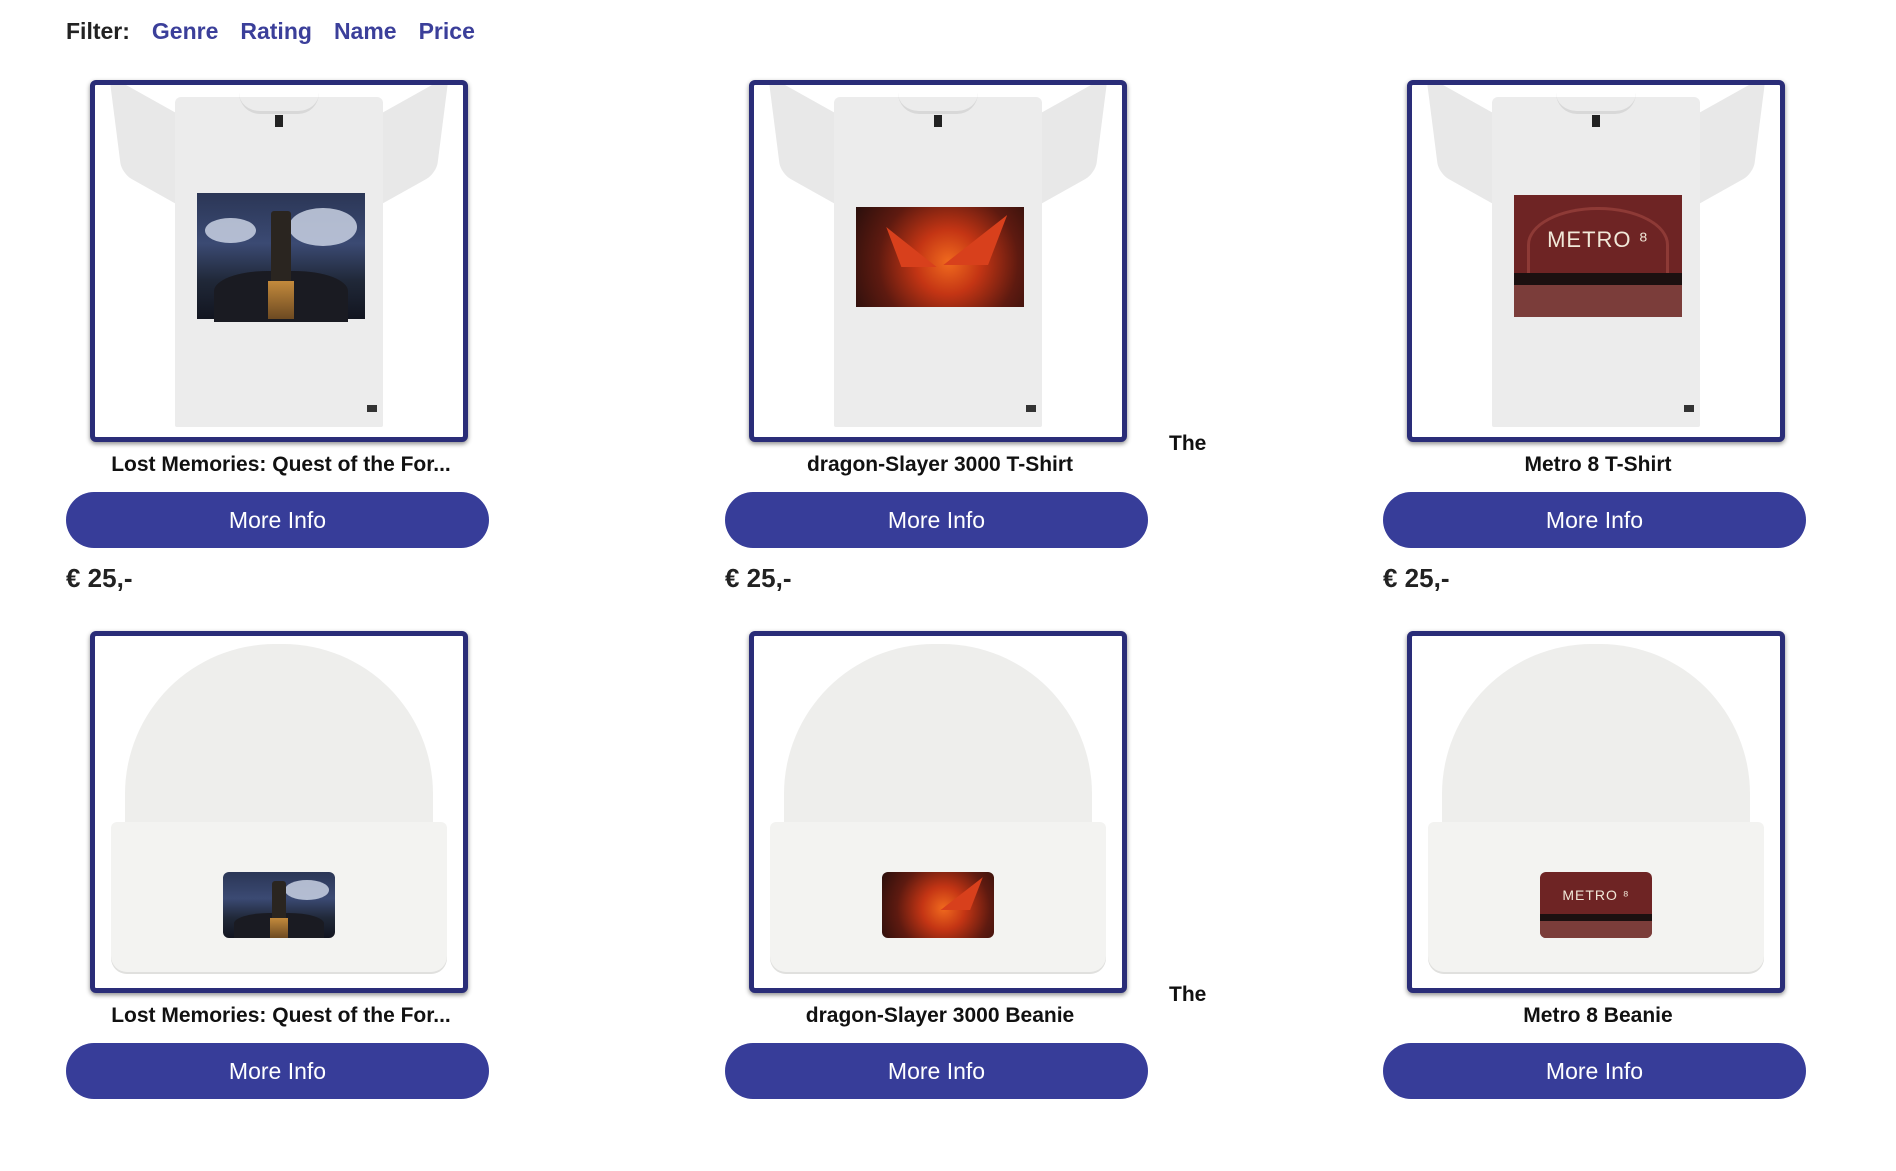  I want to click on filter-name-link: Name, so click(365, 31).